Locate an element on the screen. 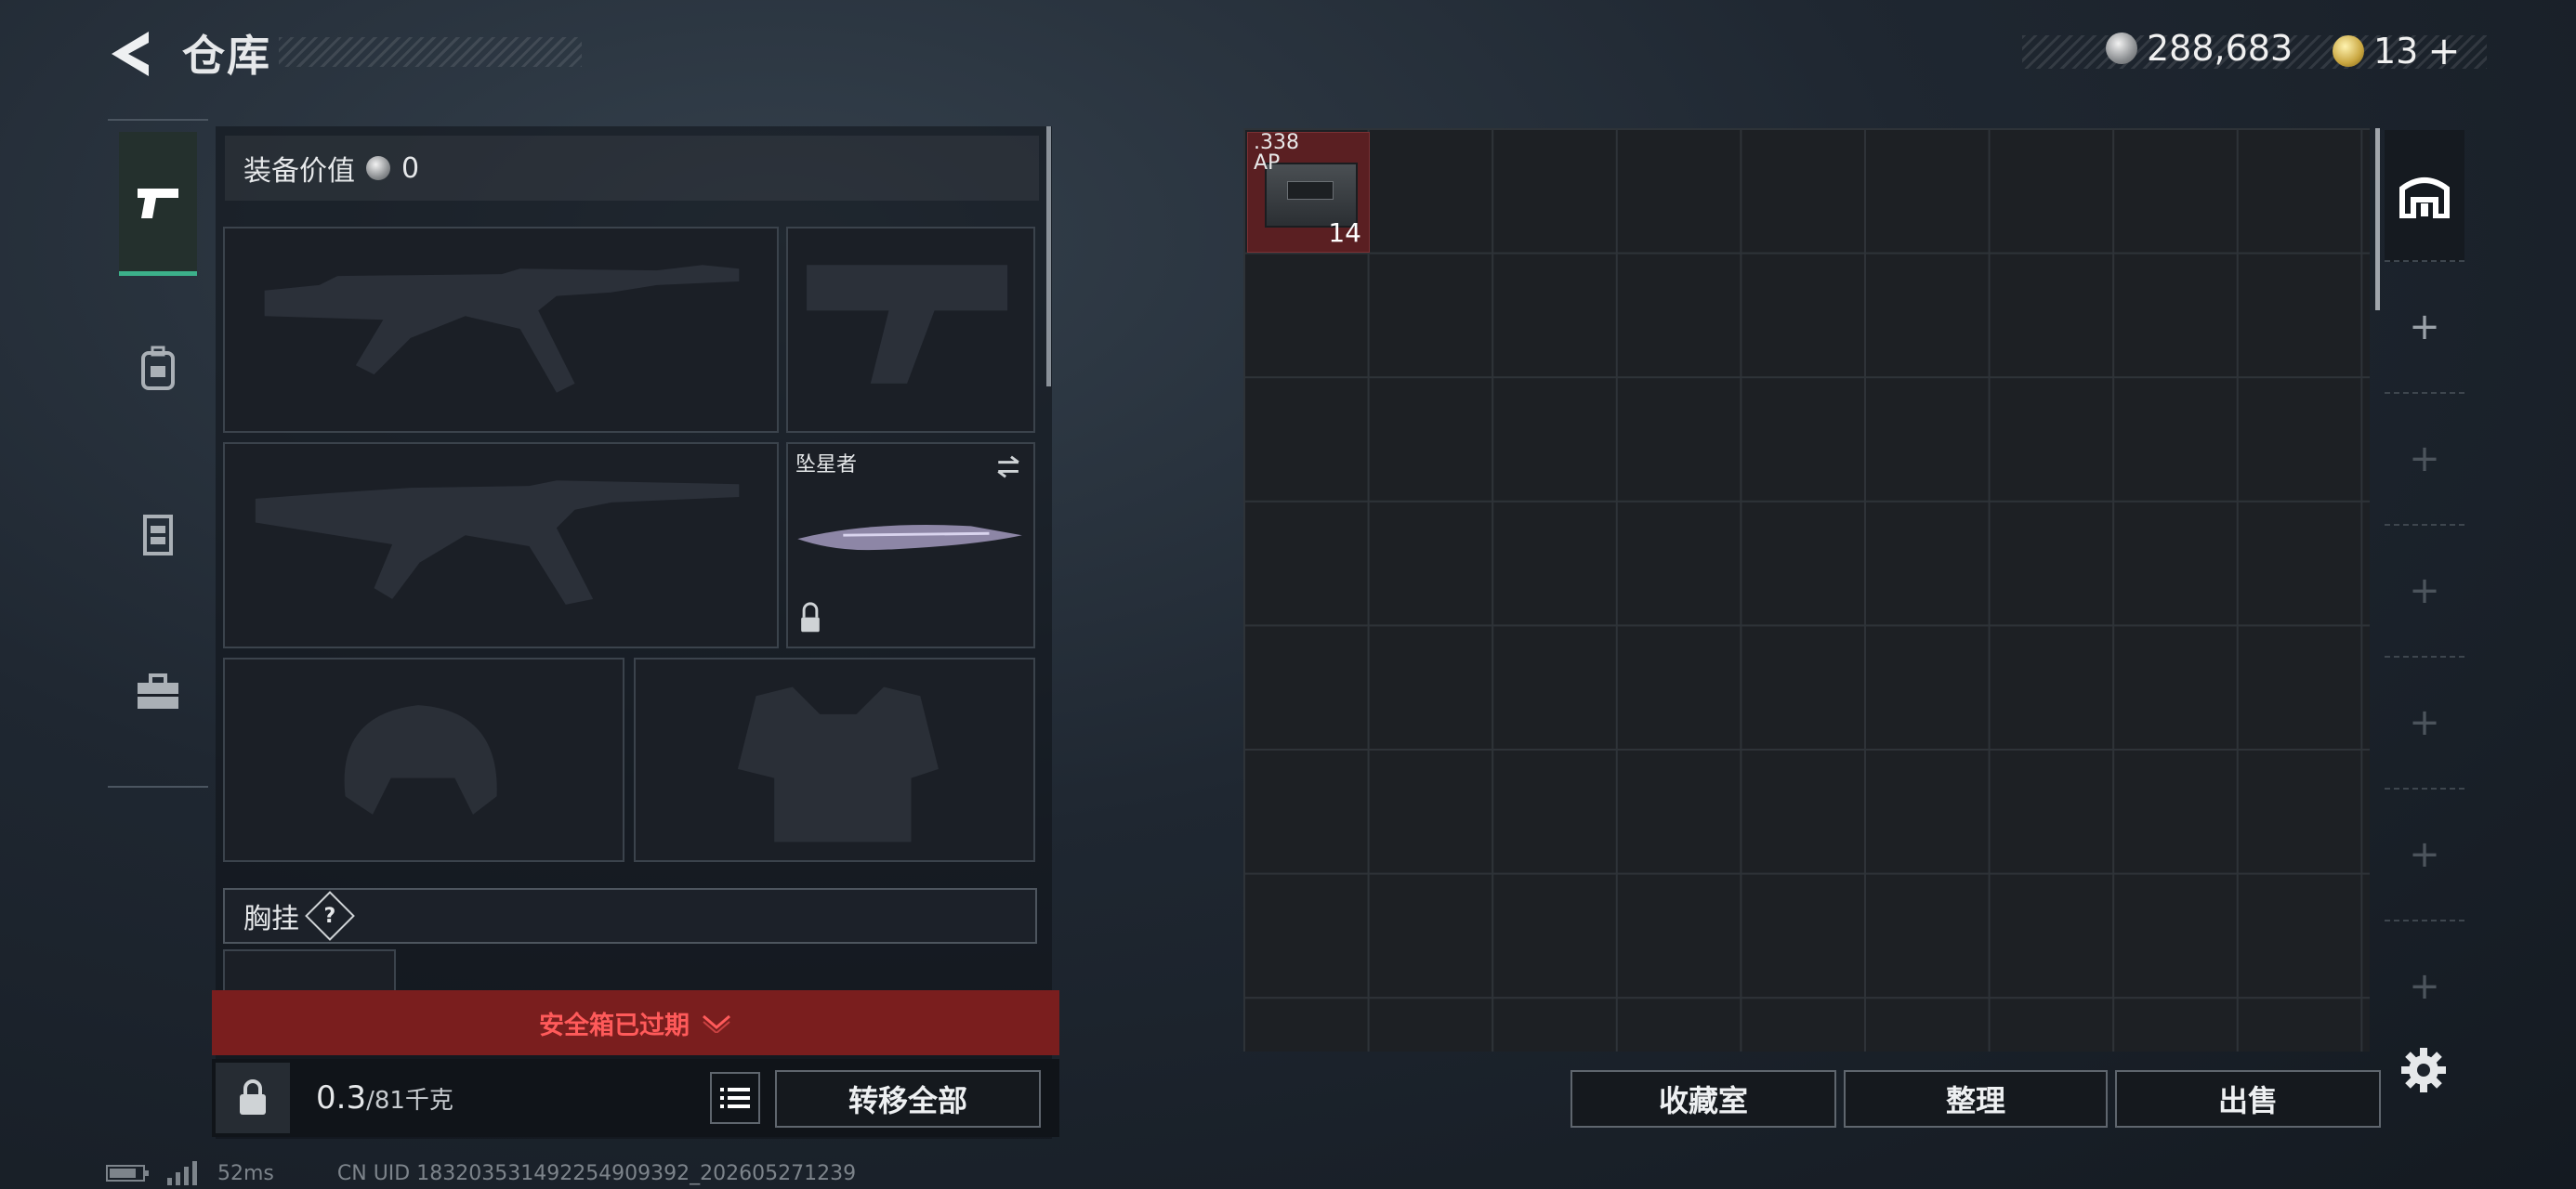 This screenshot has height=1189, width=2576. list-view-button is located at coordinates (735, 1098).